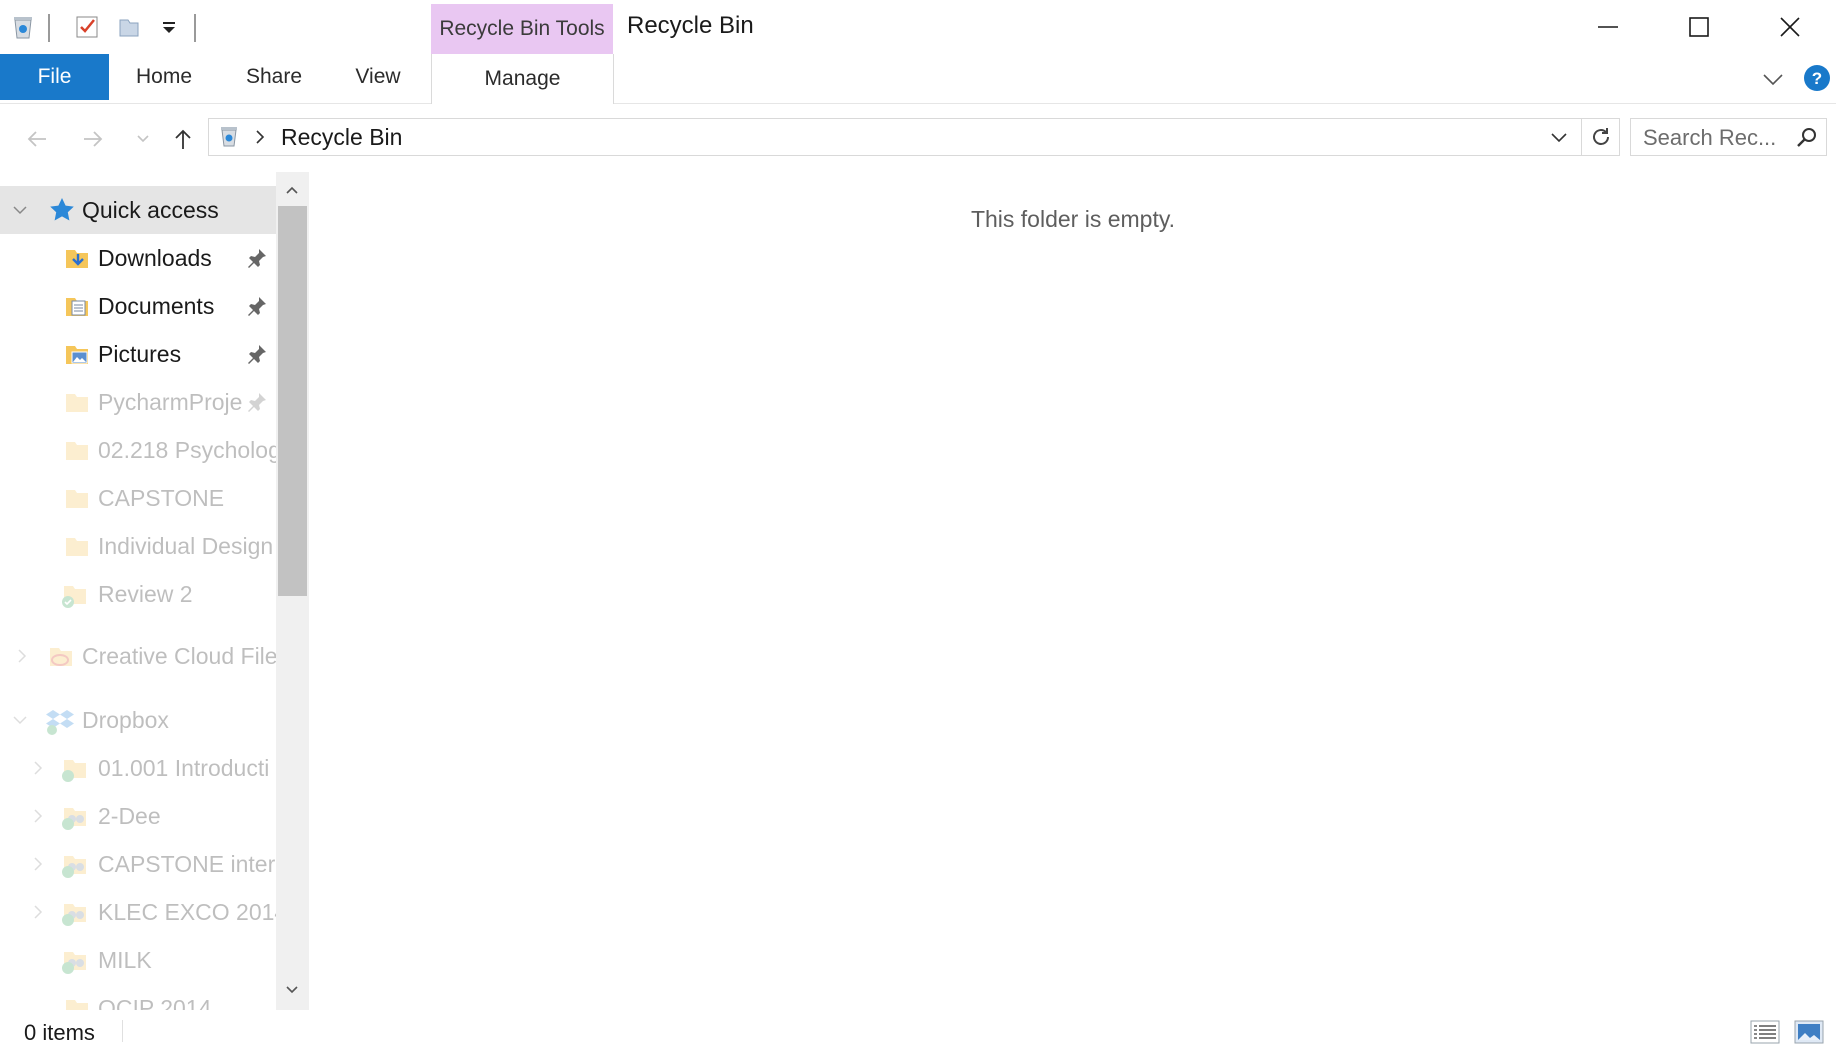  Describe the element at coordinates (522, 29) in the screenshot. I see `recycle-bin-tools-tab: Recycle Bin Tools` at that location.